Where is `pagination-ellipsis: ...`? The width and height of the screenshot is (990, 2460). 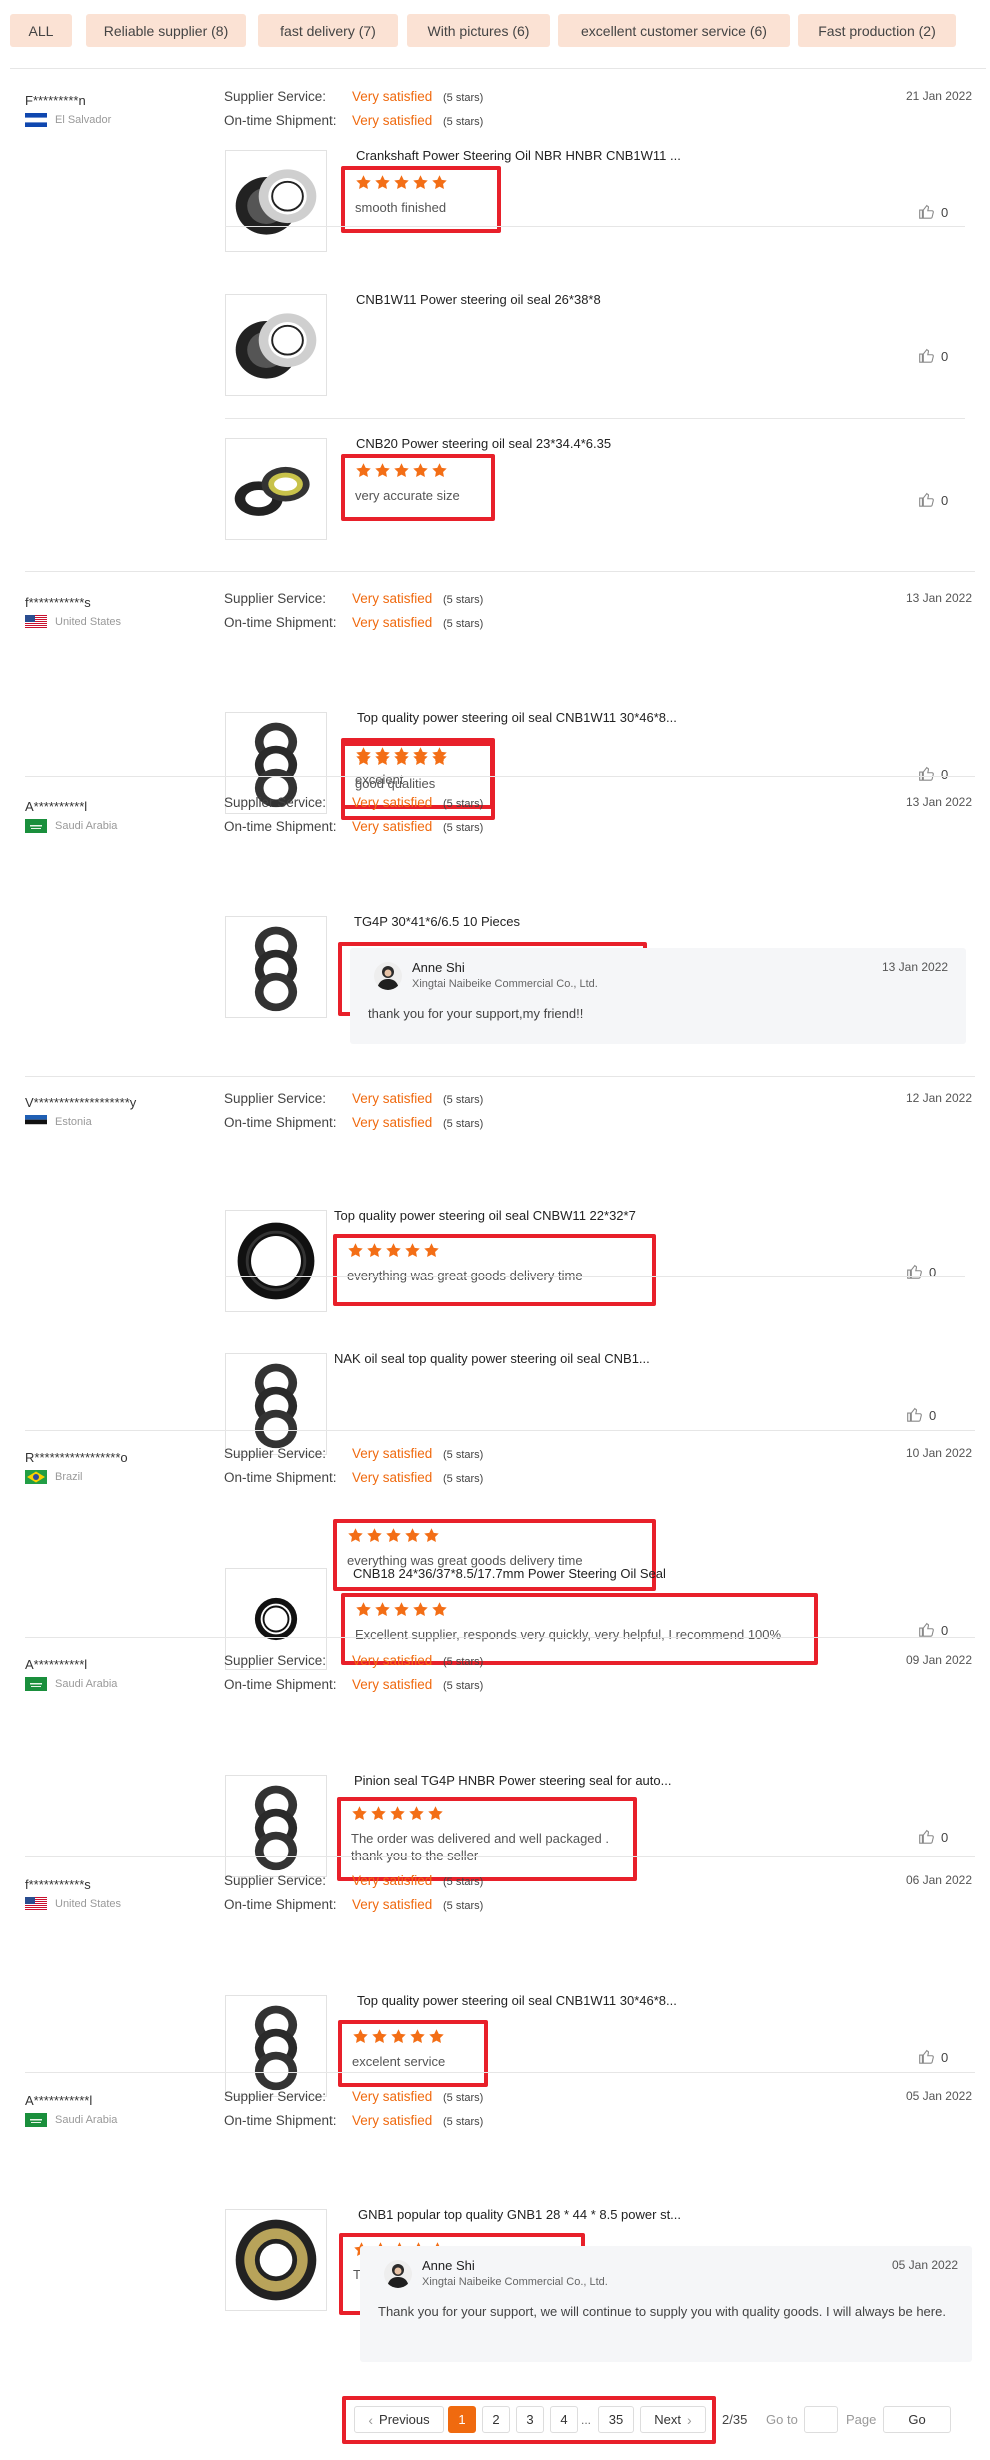 pagination-ellipsis: ... is located at coordinates (586, 2420).